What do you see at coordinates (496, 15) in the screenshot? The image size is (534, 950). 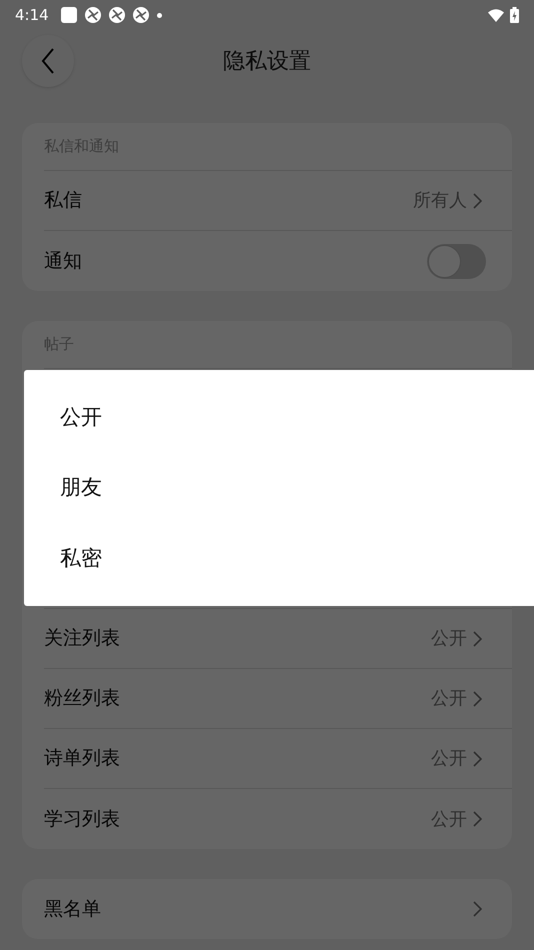 I see `wifi-icon` at bounding box center [496, 15].